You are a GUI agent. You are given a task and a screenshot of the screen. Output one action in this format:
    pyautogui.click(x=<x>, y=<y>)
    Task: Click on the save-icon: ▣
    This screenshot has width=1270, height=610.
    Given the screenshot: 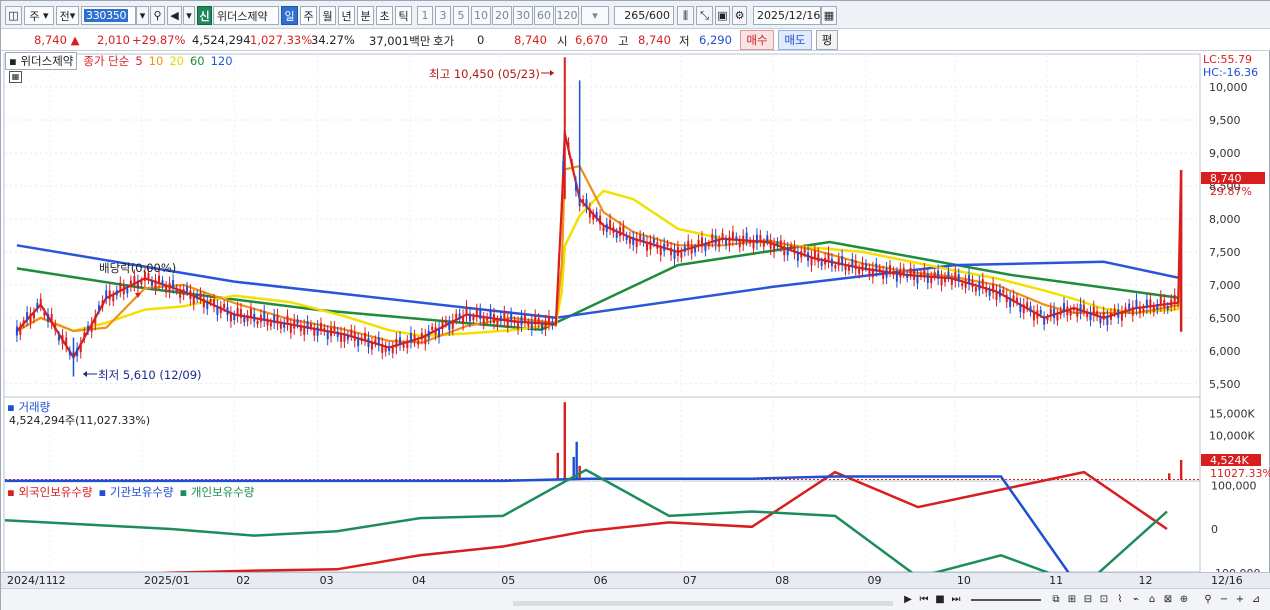 What is the action you would take?
    pyautogui.click(x=722, y=15)
    